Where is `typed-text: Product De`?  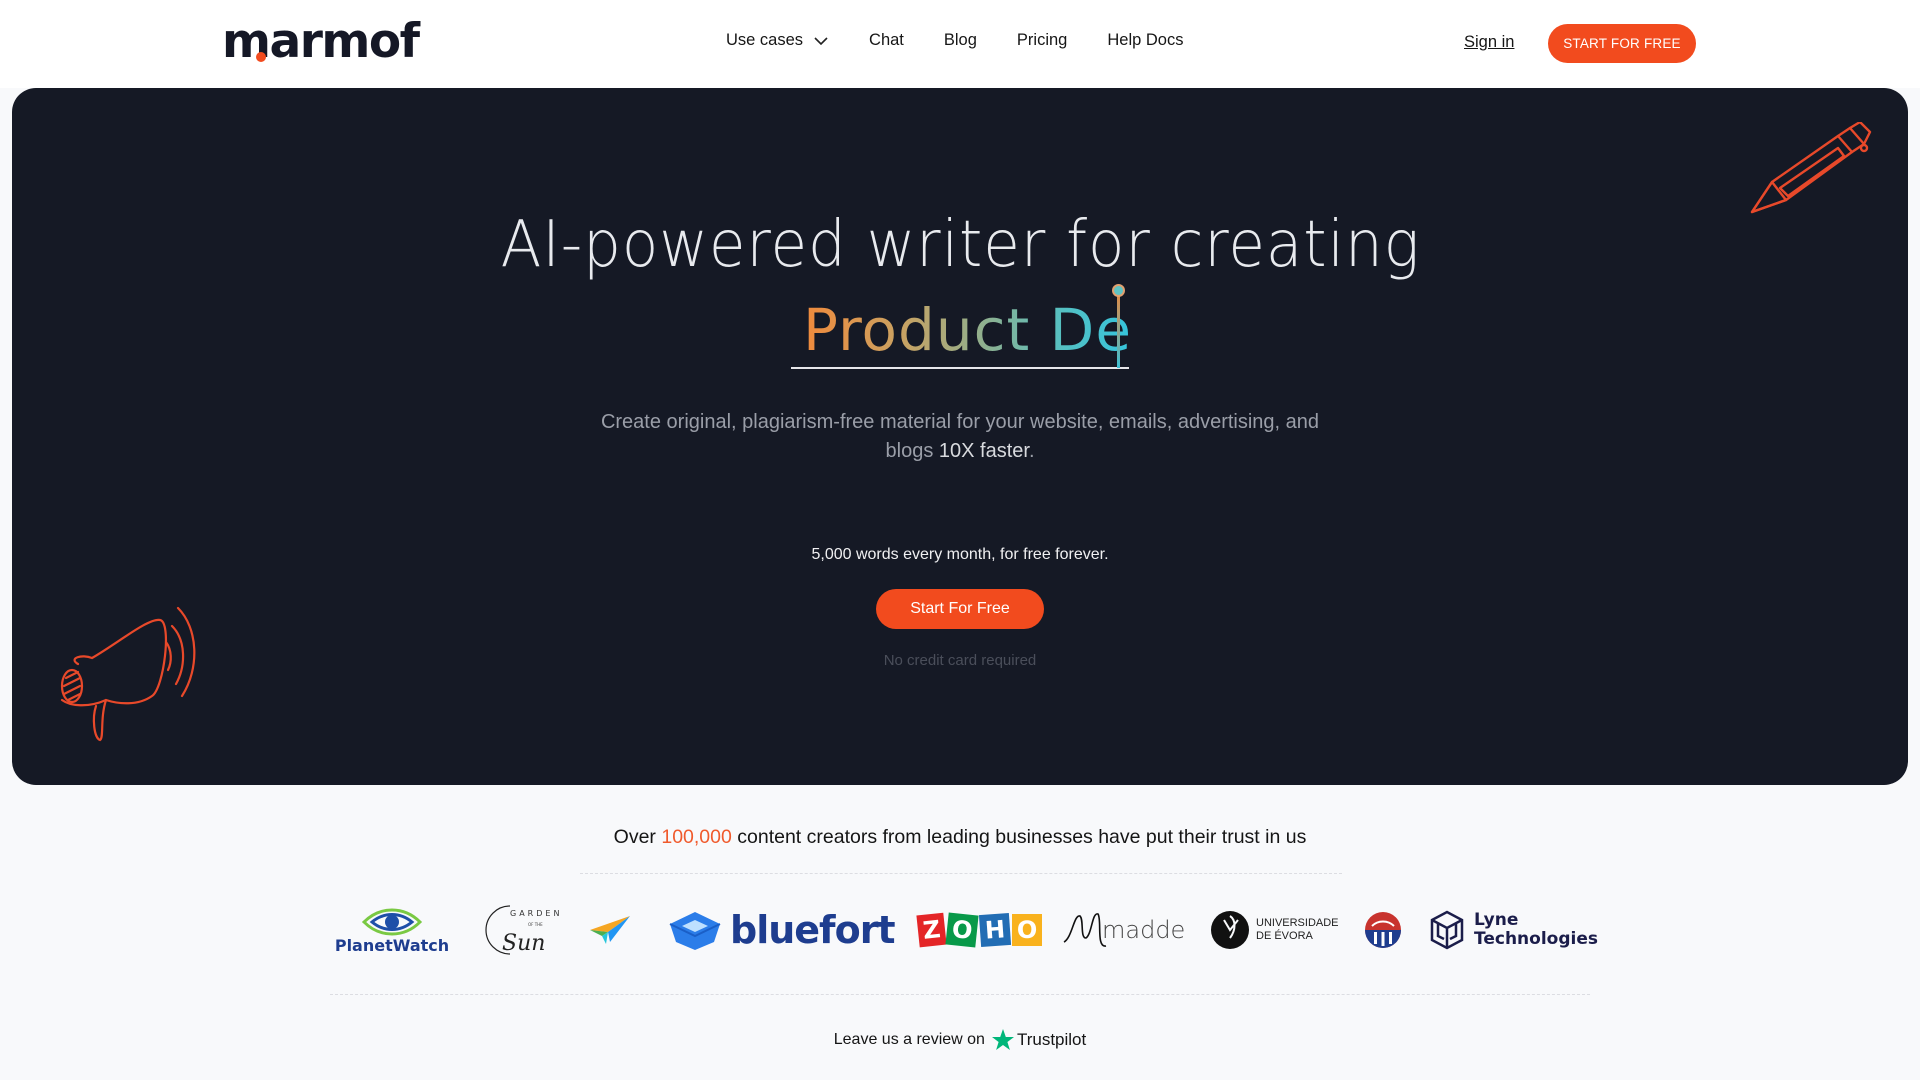 typed-text: Product De is located at coordinates (967, 330).